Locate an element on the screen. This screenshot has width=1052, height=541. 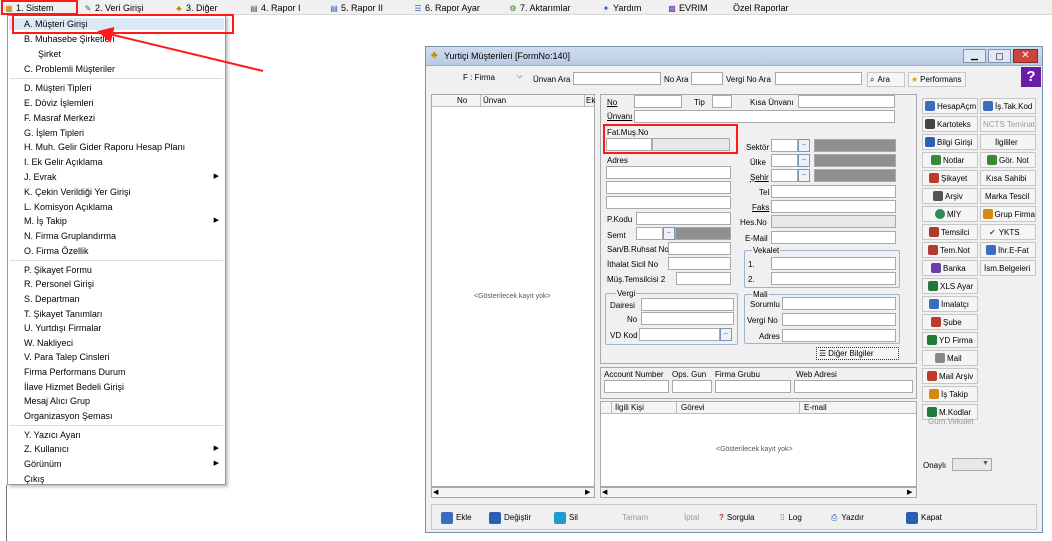
vd-kod-picker-icon: ⇔ is located at coordinates (726, 334).